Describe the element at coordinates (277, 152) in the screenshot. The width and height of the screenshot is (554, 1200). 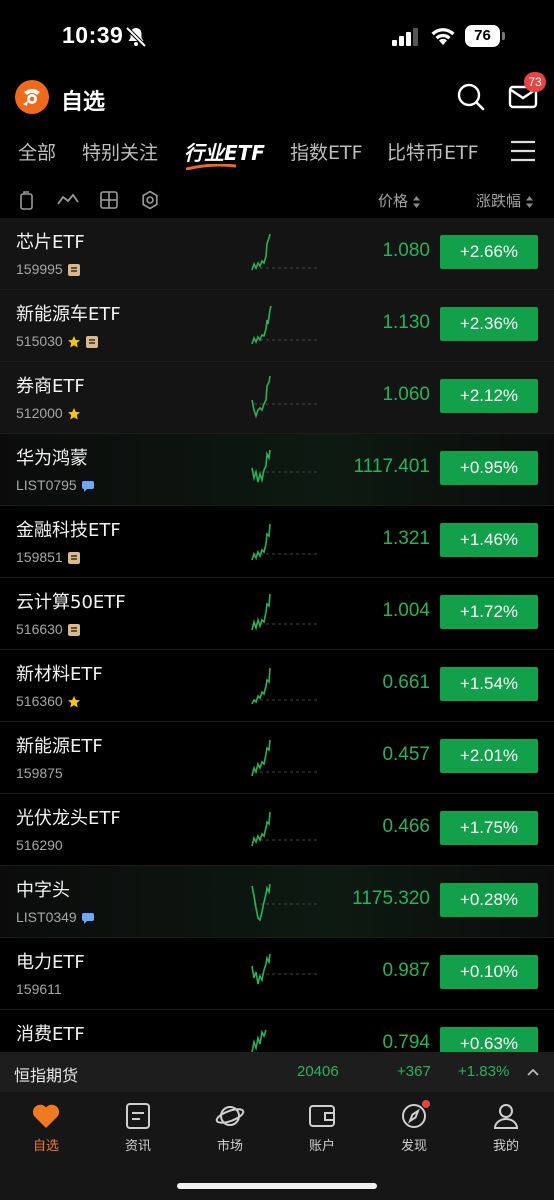
I see `tab-bar: 全部 特别关注 行业ETF 指数ETF 比特币ETF` at that location.